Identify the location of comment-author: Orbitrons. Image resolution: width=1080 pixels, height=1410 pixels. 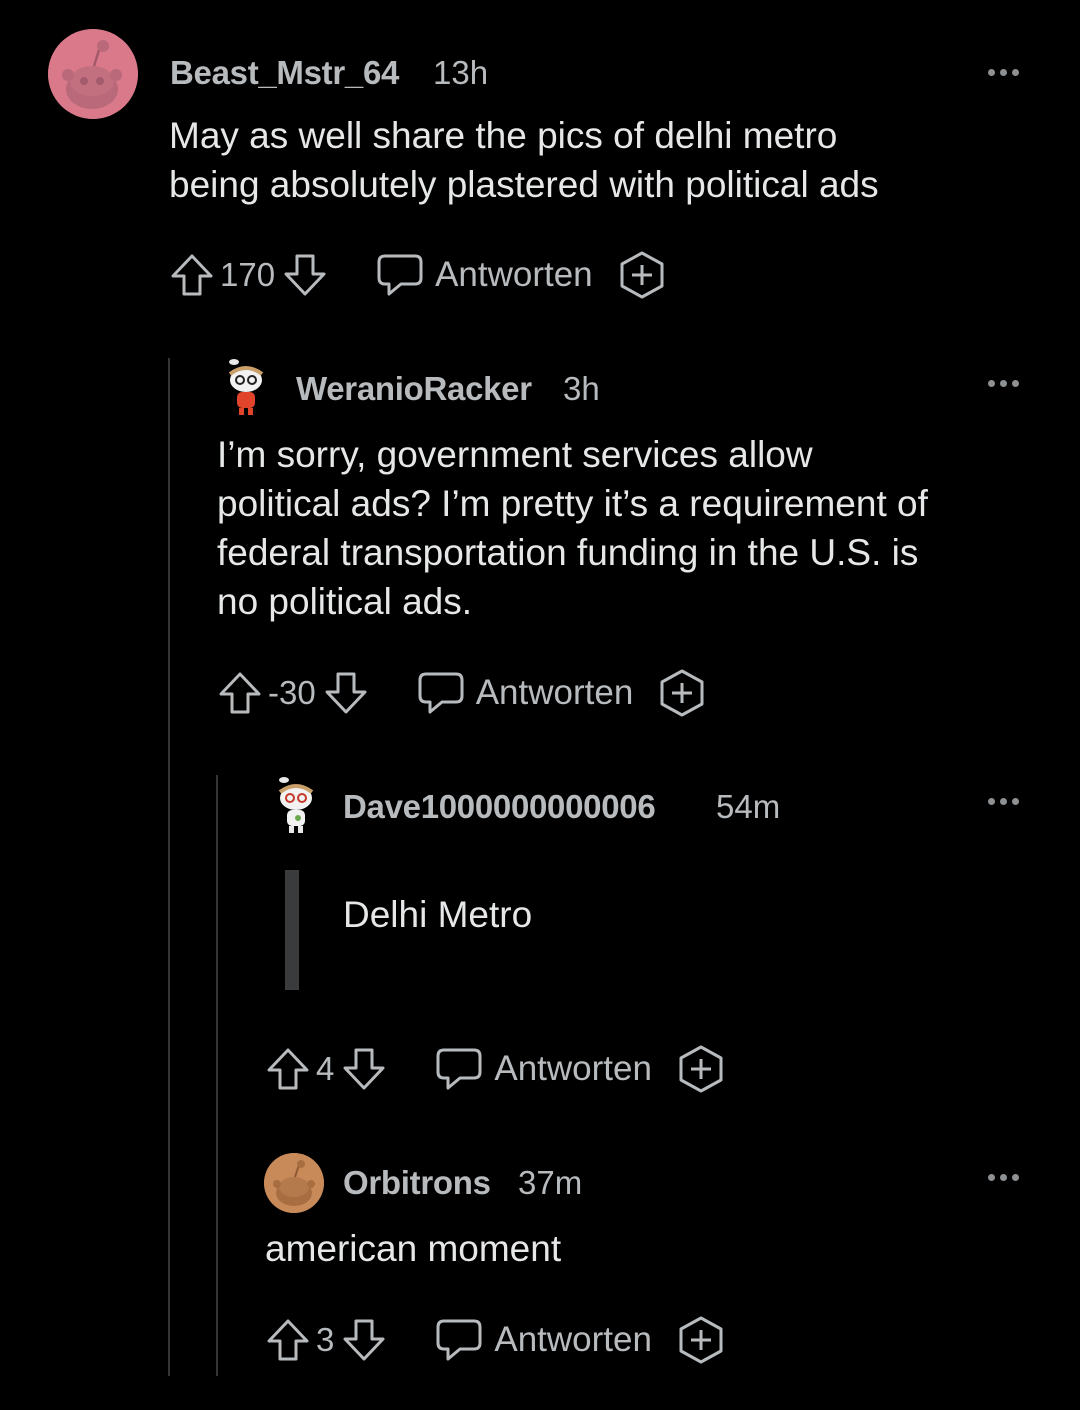
(417, 1183).